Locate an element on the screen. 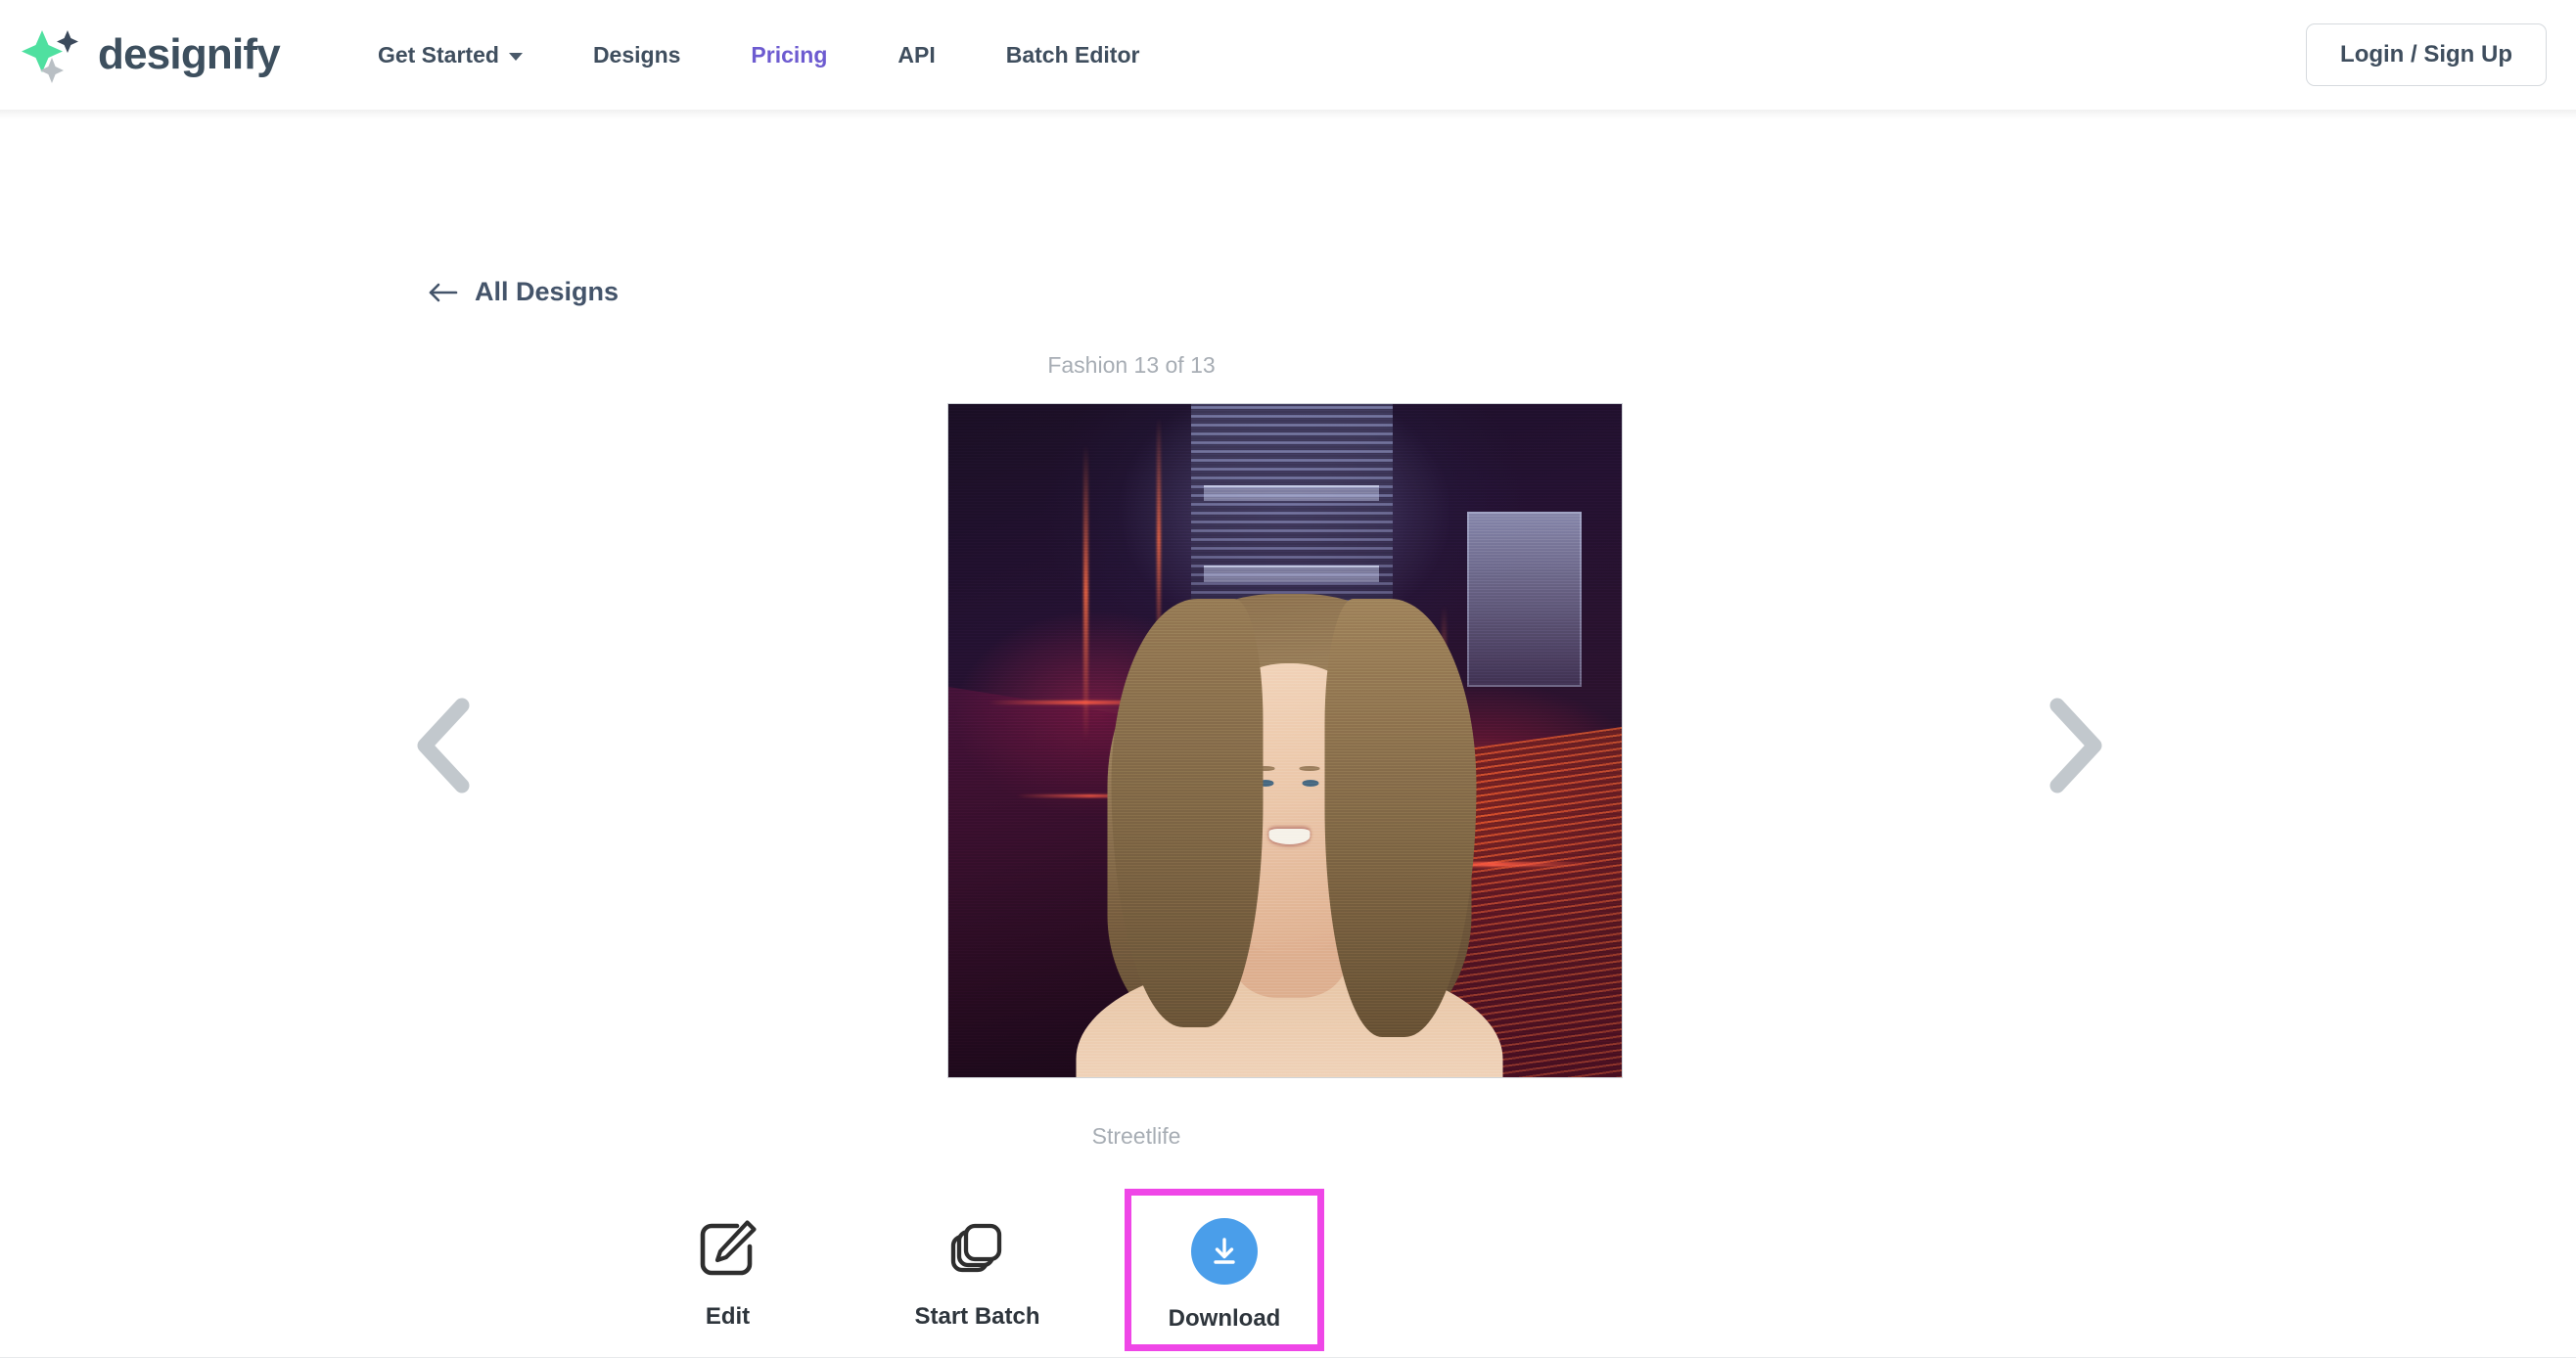 This screenshot has width=2576, height=1358. layers-stack-icon is located at coordinates (978, 1249).